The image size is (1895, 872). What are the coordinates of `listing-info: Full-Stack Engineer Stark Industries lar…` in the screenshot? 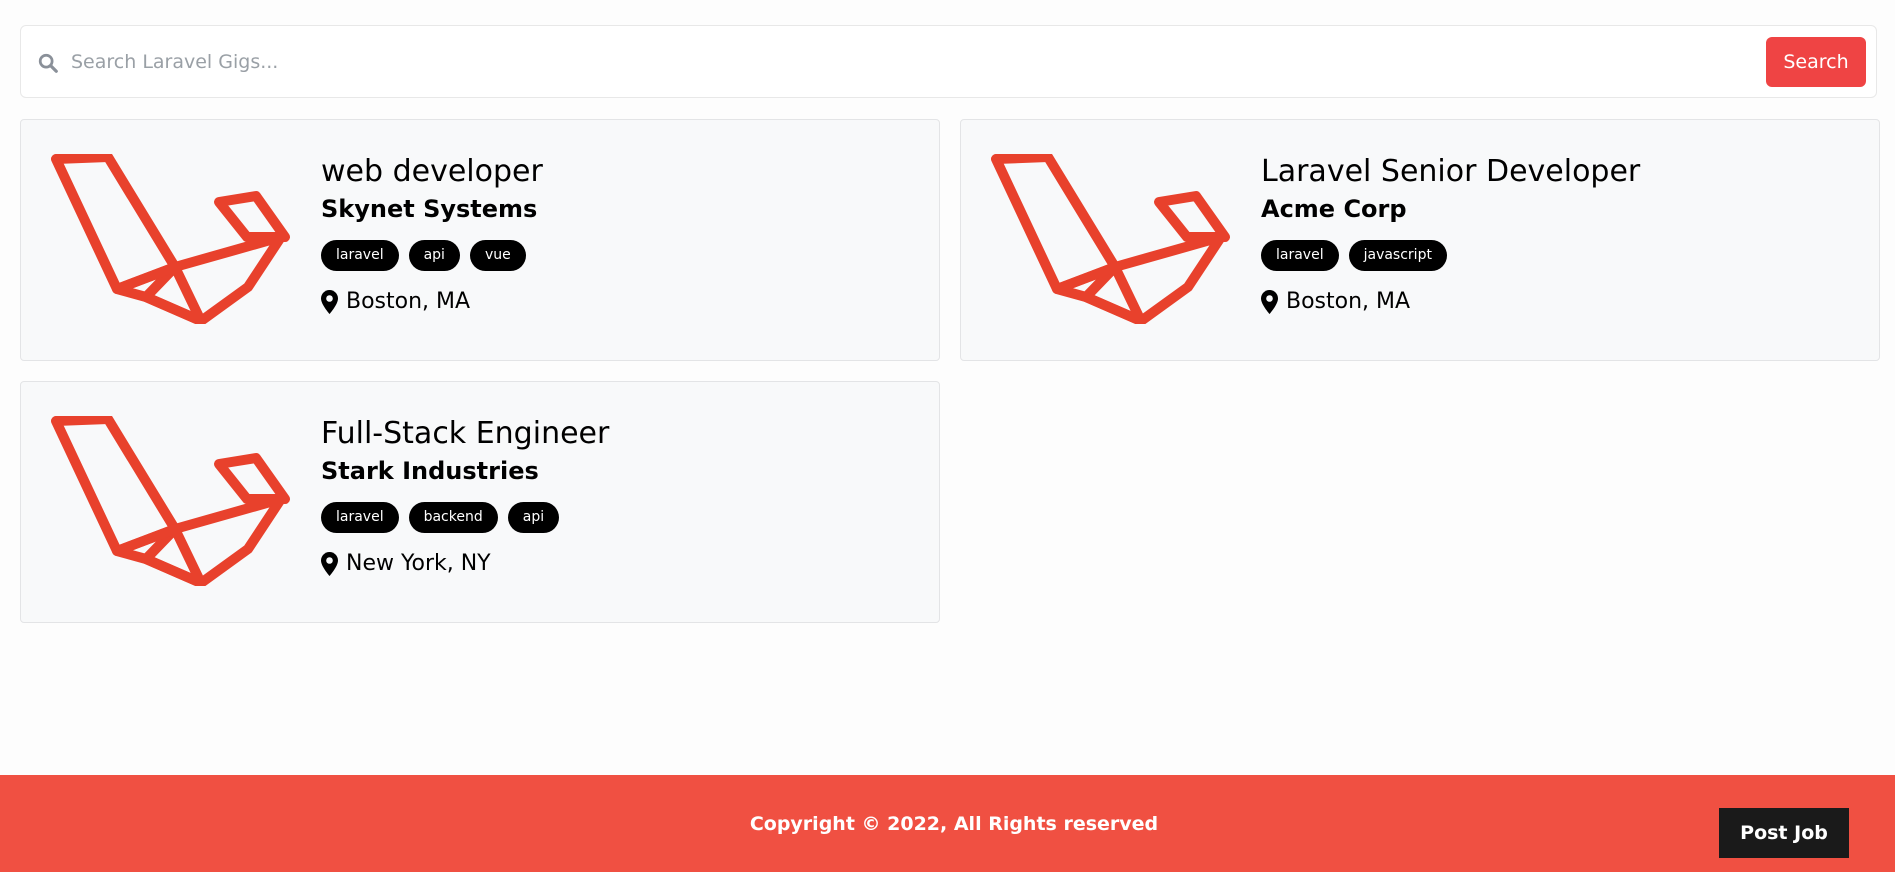 It's located at (465, 495).